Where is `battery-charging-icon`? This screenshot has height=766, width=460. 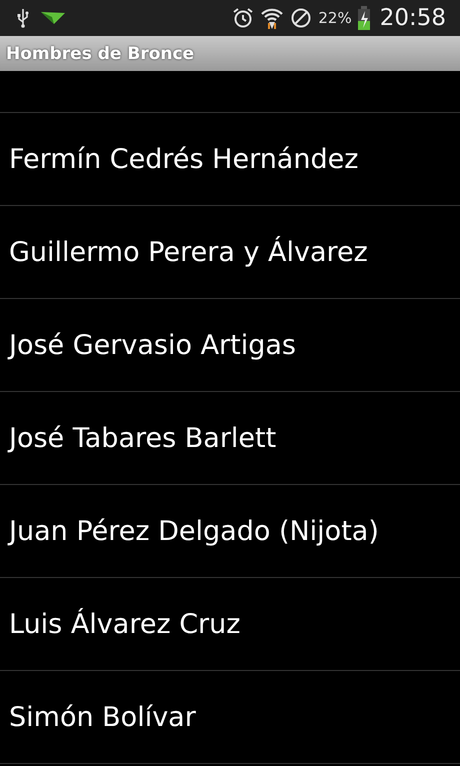 battery-charging-icon is located at coordinates (364, 18).